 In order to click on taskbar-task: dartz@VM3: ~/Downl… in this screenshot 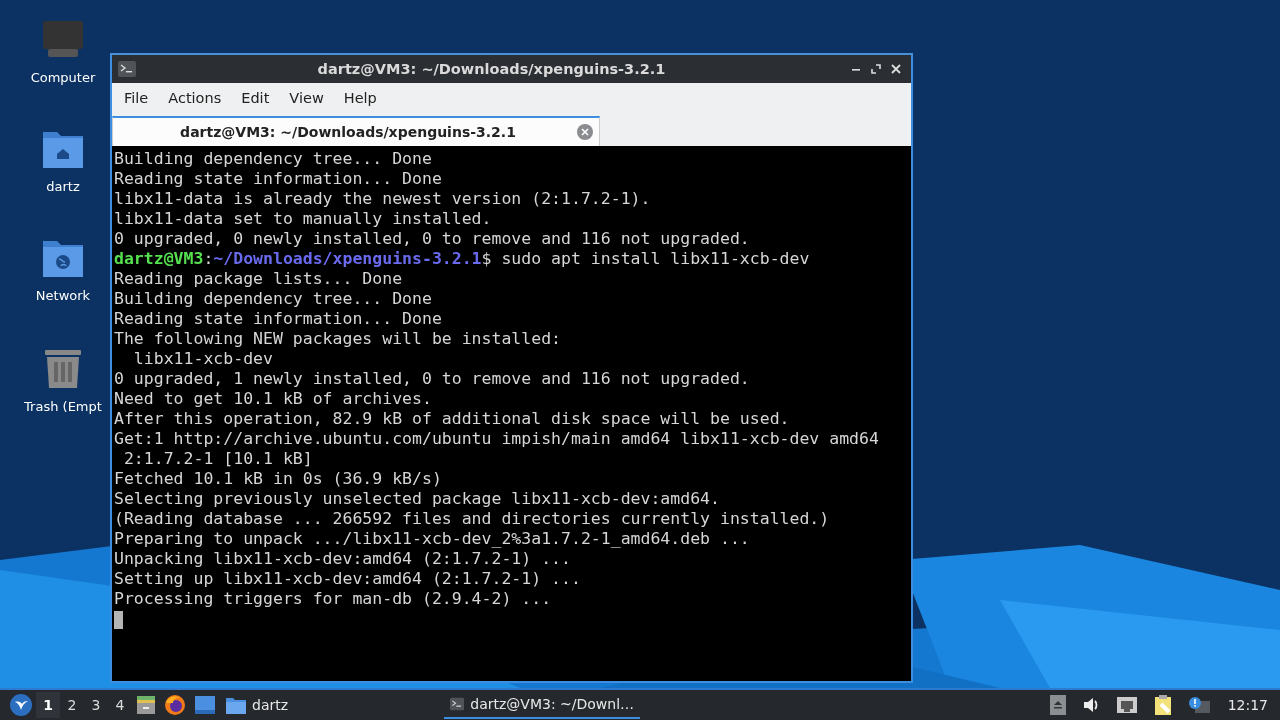, I will do `click(542, 705)`.